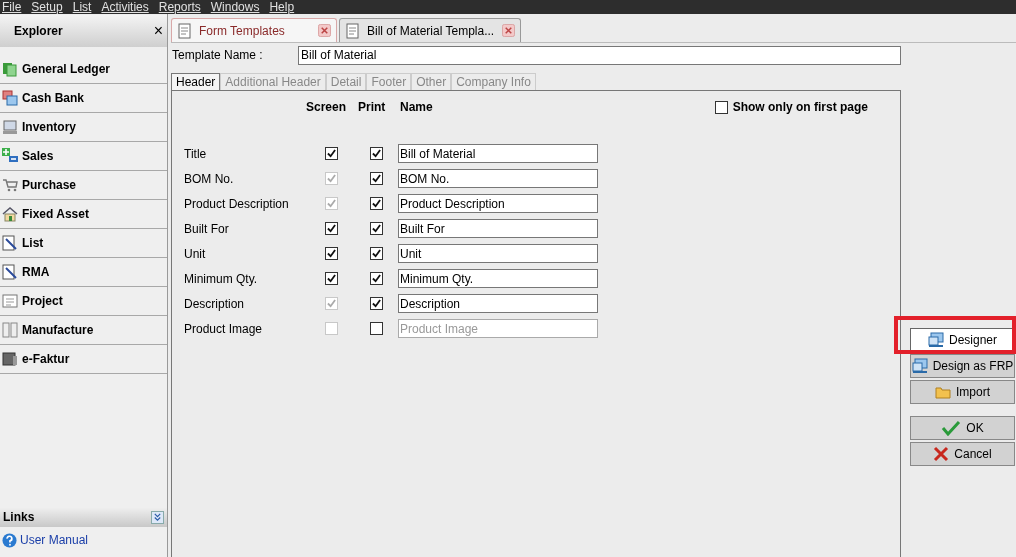 This screenshot has height=557, width=1016. What do you see at coordinates (83, 69) in the screenshot?
I see `explorer-item: General Ledger` at bounding box center [83, 69].